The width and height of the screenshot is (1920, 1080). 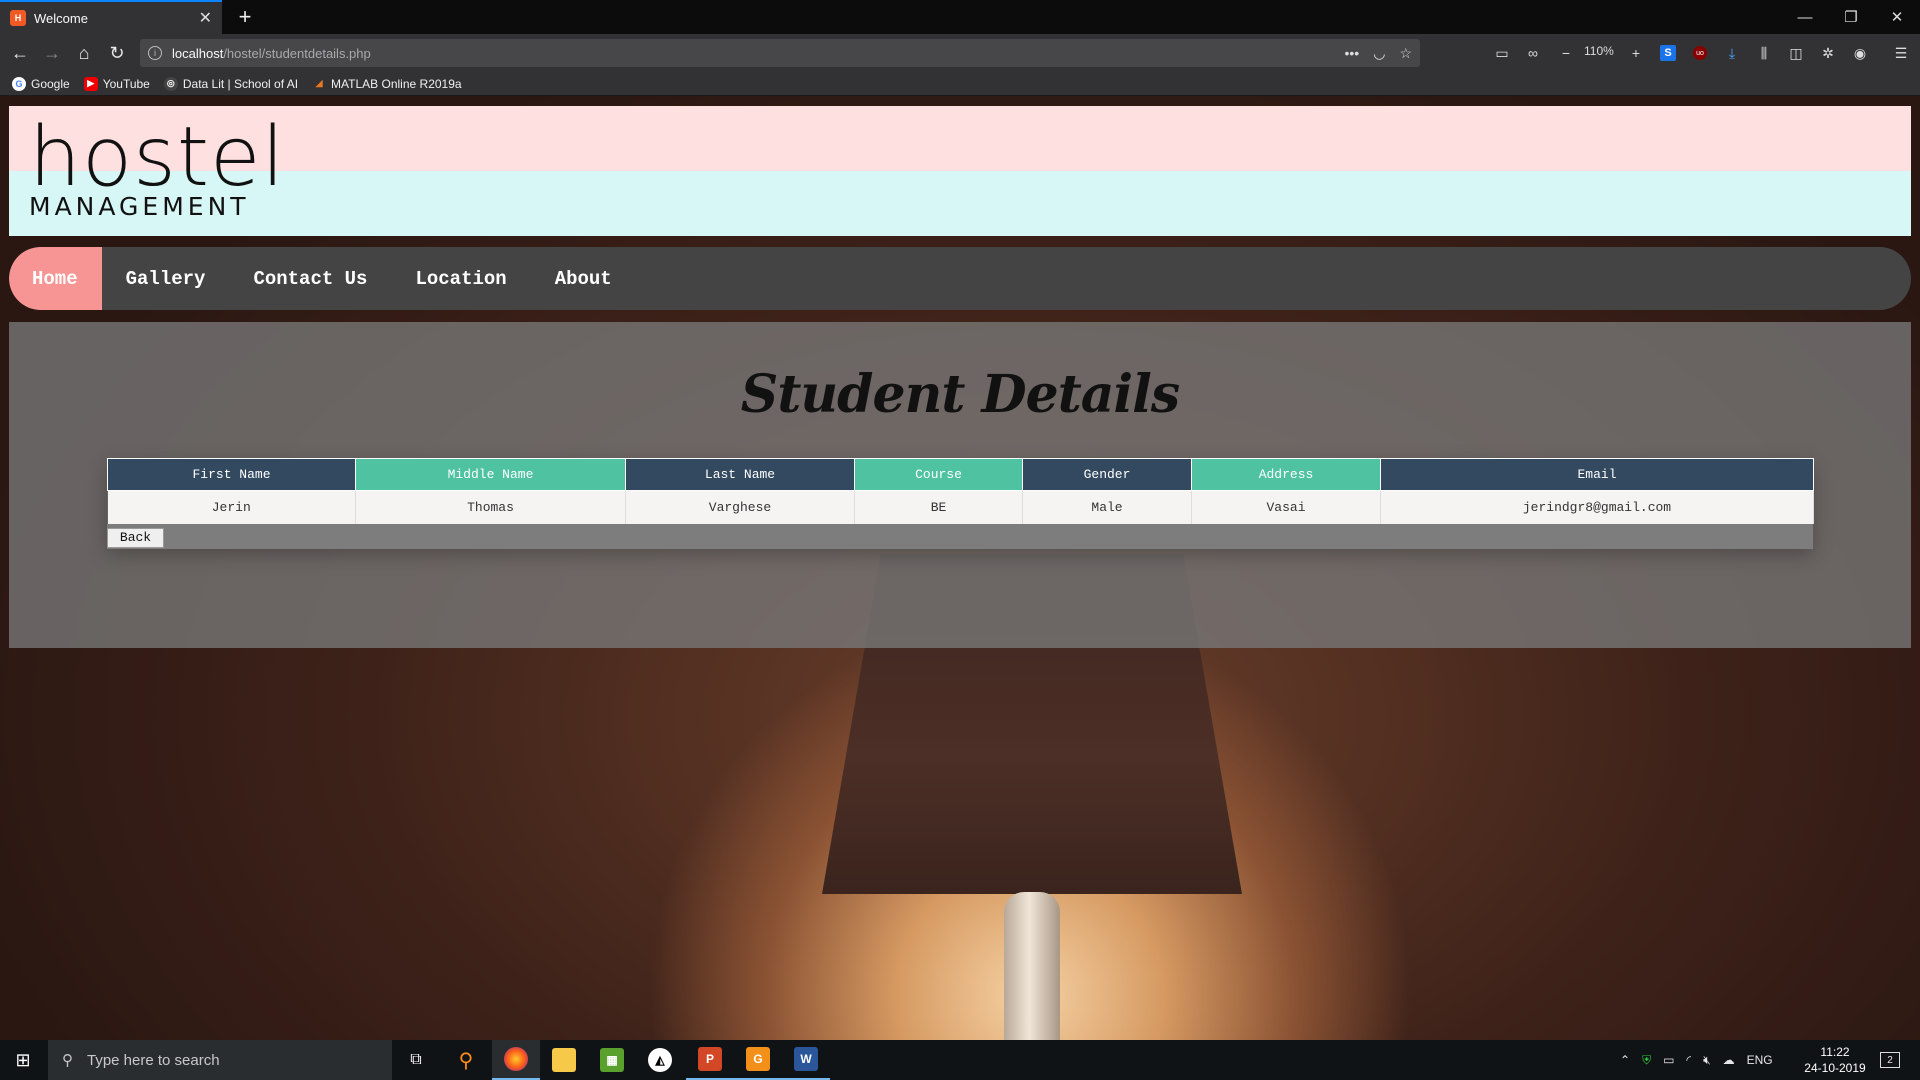 I want to click on taskbar-clock: 11:22 24-10-2019, so click(x=1835, y=1060).